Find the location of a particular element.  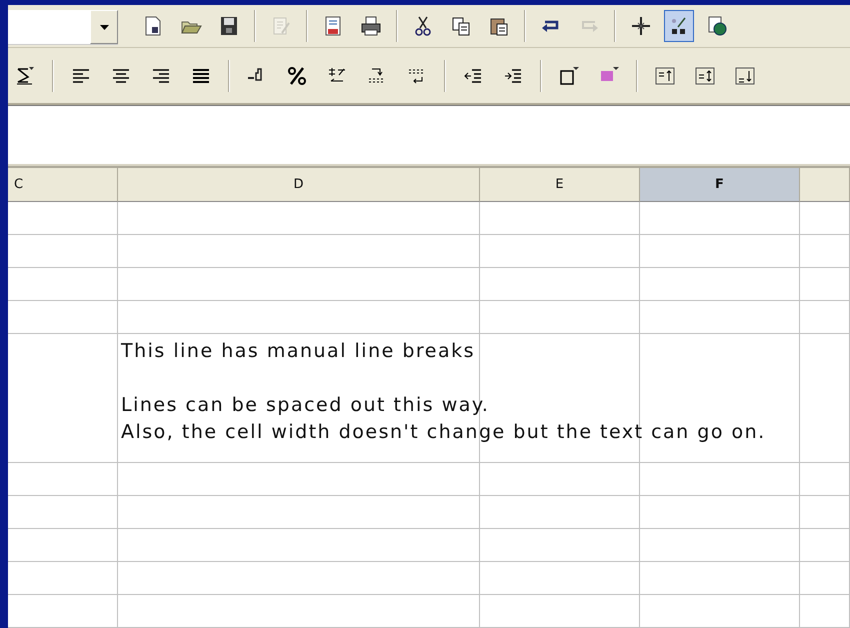

cell-text-line: This line has manual line breaks is located at coordinates (298, 351).